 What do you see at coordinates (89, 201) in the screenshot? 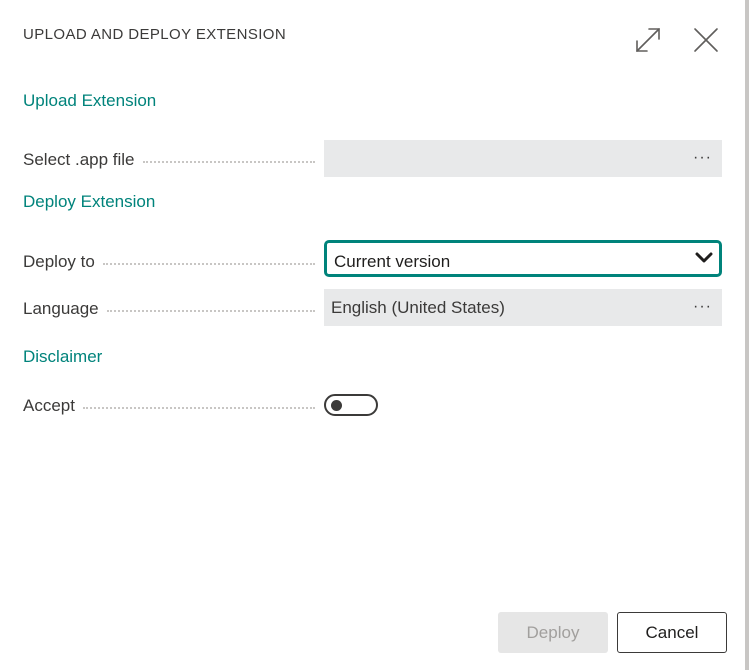
I see `section-deploy-extension: Deploy Extension` at bounding box center [89, 201].